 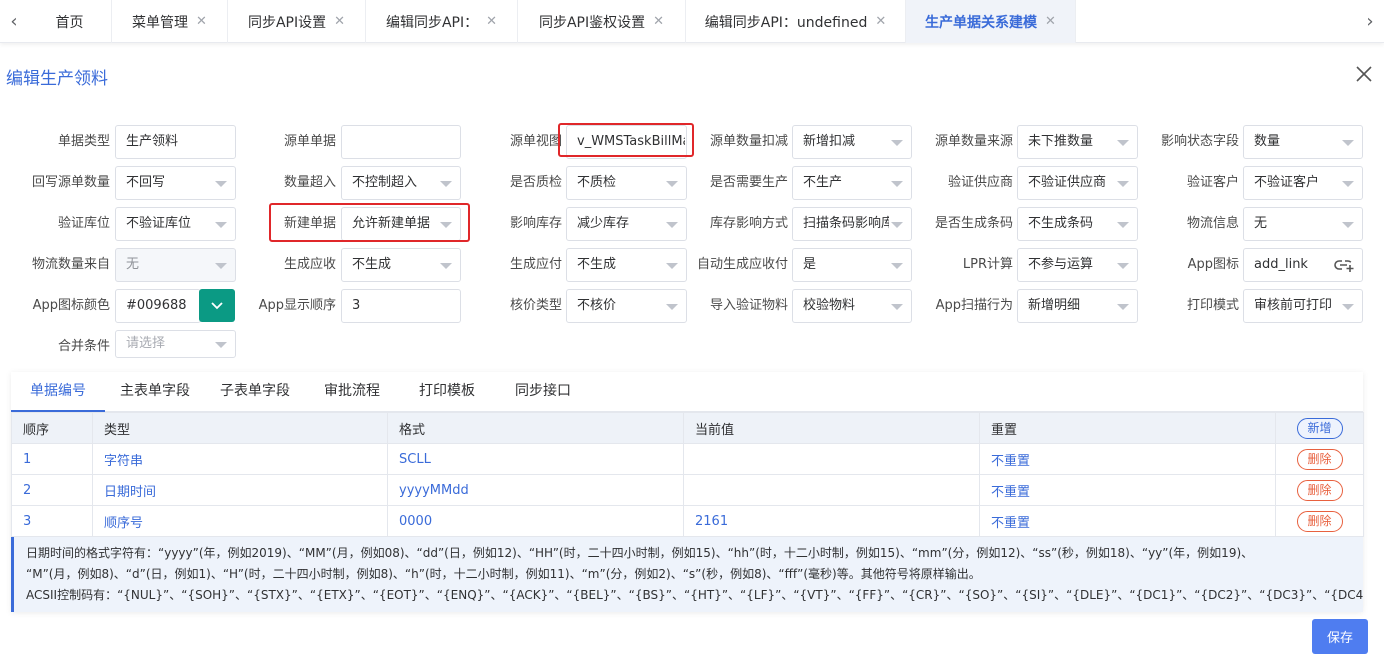 I want to click on tab-sub-form-fields: 子表单字段, so click(x=255, y=392).